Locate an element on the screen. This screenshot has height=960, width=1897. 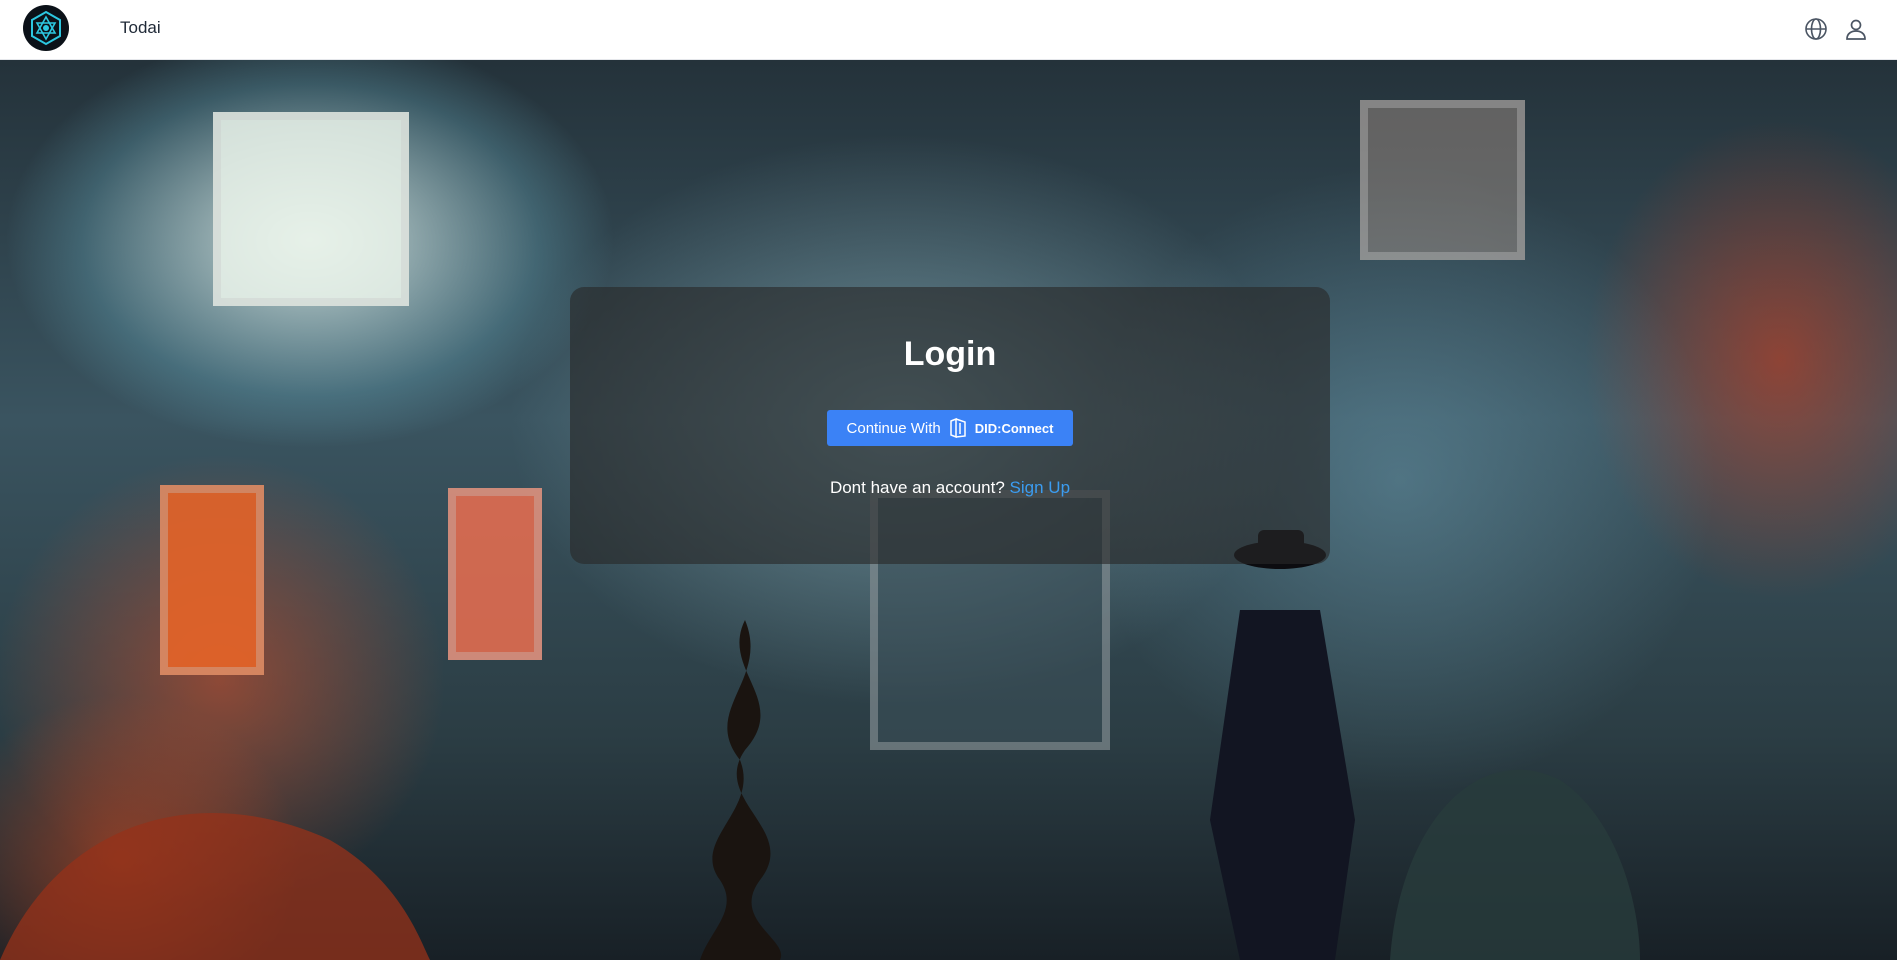
continue-with-did-button: Continue With DID:Connect is located at coordinates (950, 428).